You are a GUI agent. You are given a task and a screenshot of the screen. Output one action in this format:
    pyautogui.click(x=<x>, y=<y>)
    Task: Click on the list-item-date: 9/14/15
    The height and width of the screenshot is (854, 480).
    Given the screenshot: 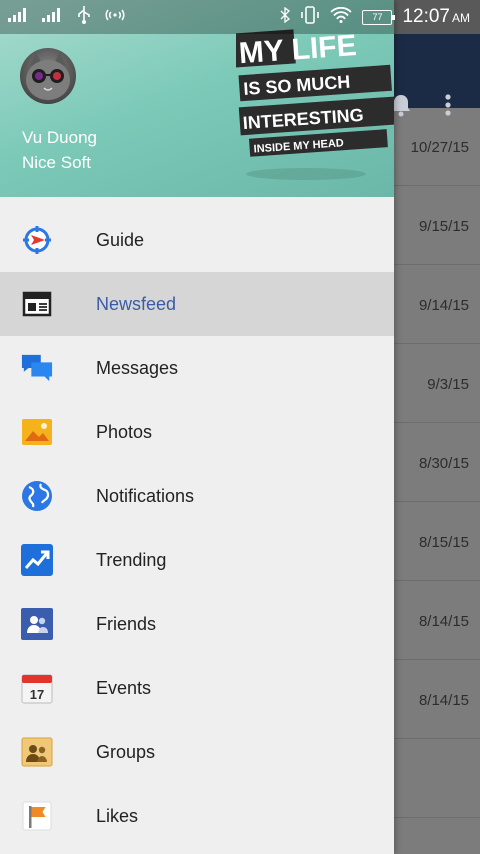 What is the action you would take?
    pyautogui.click(x=443, y=305)
    